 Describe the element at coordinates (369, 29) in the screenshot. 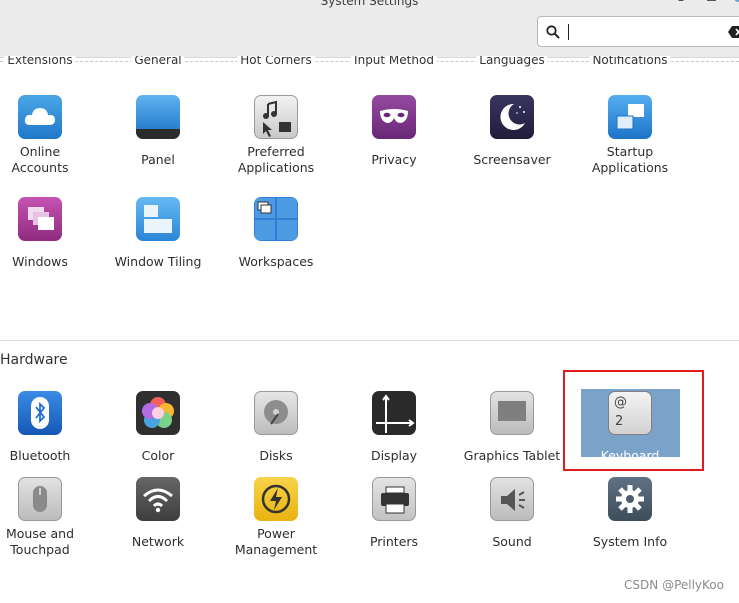

I see `title-bar: System Settings –` at that location.